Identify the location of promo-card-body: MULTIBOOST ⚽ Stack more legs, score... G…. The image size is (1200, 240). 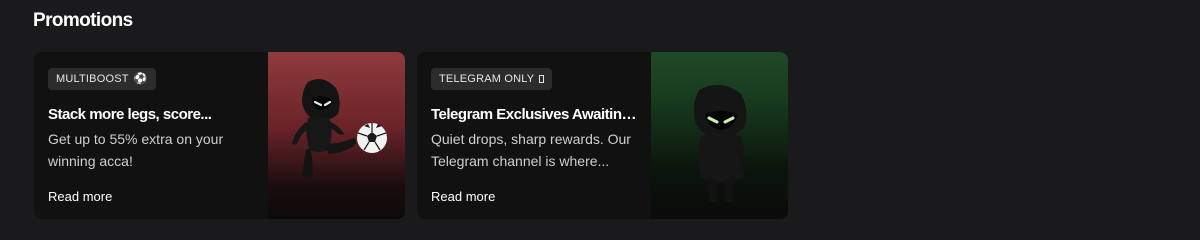
(151, 135).